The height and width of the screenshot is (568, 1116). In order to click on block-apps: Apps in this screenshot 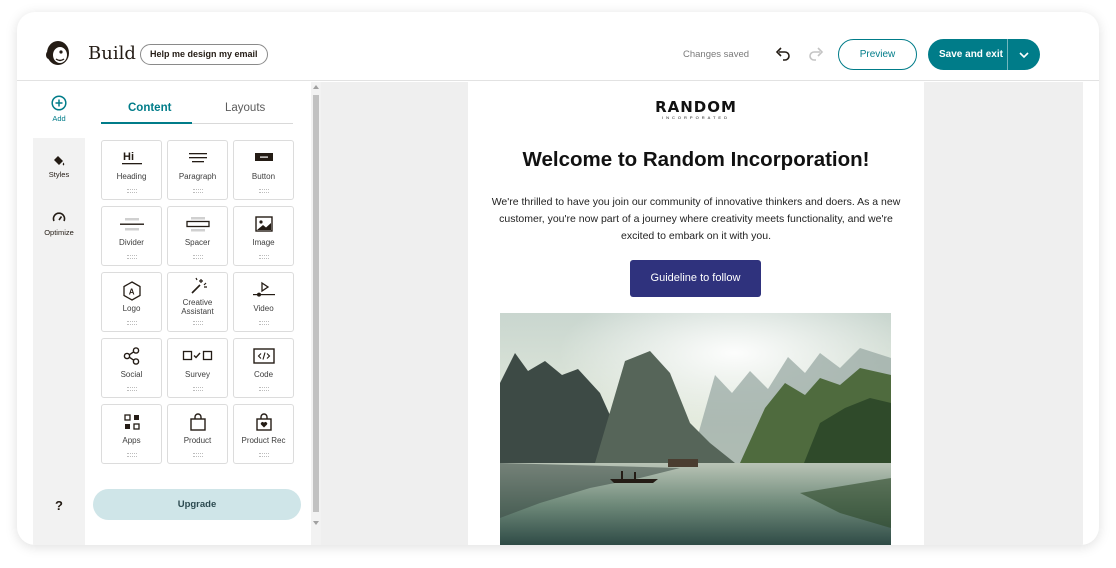, I will do `click(131, 434)`.